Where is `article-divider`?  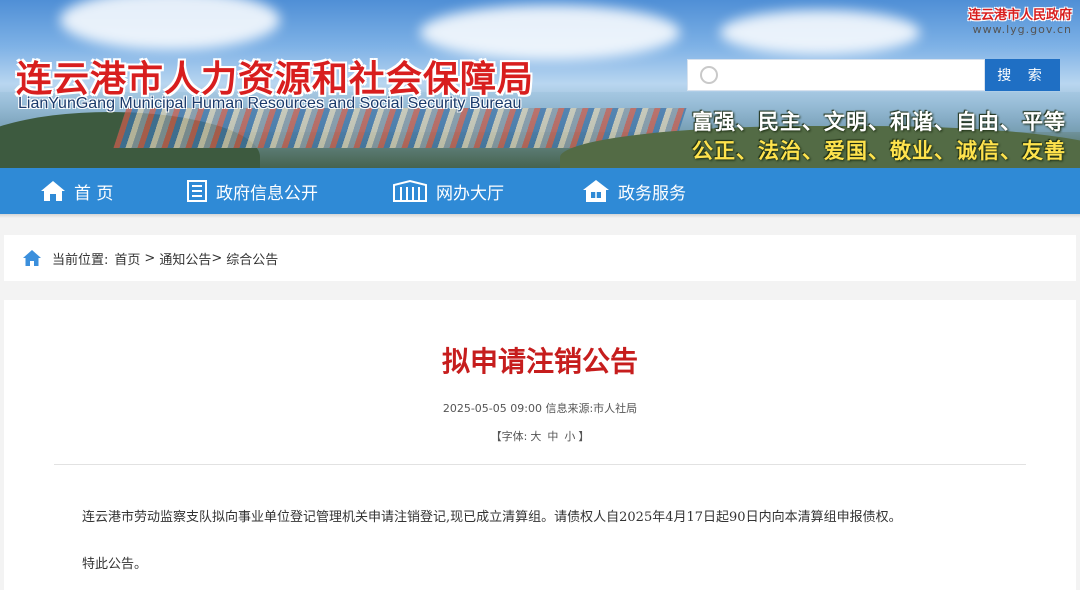 article-divider is located at coordinates (540, 464).